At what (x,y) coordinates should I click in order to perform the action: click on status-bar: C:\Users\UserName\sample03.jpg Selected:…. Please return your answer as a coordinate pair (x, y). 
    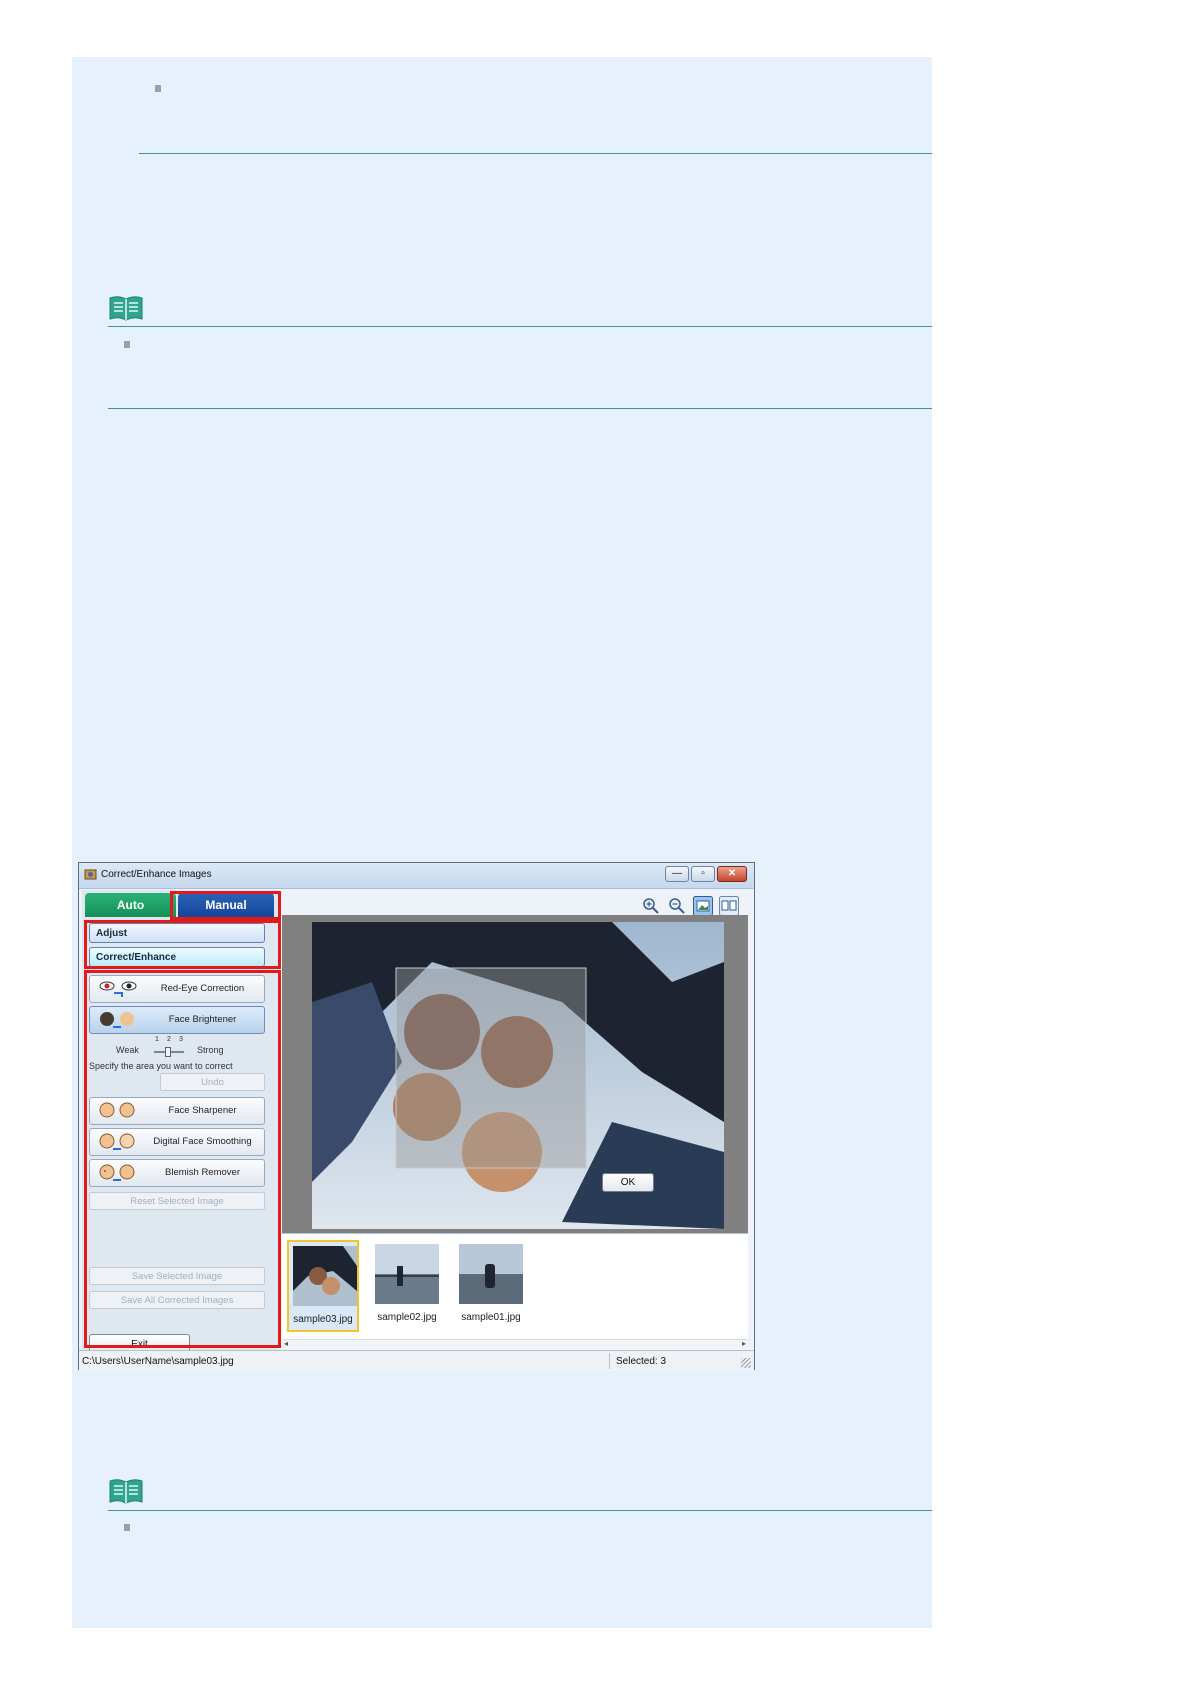
    Looking at the image, I should click on (416, 1360).